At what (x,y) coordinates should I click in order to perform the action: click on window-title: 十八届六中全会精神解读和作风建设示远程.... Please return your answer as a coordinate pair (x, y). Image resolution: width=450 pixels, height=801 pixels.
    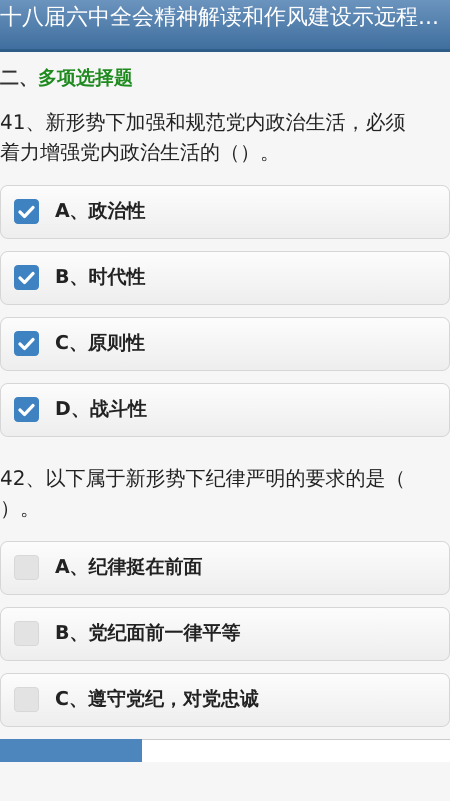
    Looking at the image, I should click on (220, 18).